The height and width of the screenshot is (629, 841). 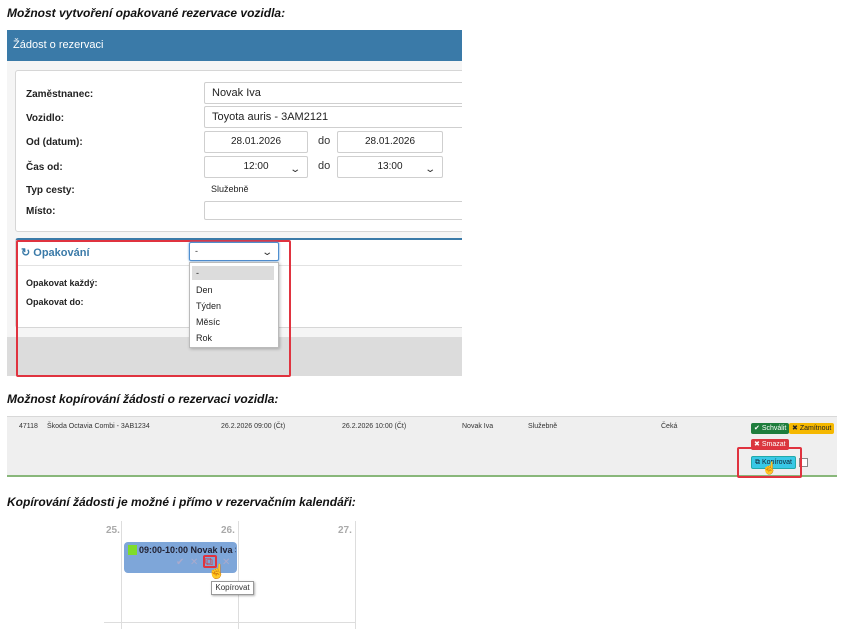 I want to click on time-from-value: 12:00, so click(x=256, y=166).